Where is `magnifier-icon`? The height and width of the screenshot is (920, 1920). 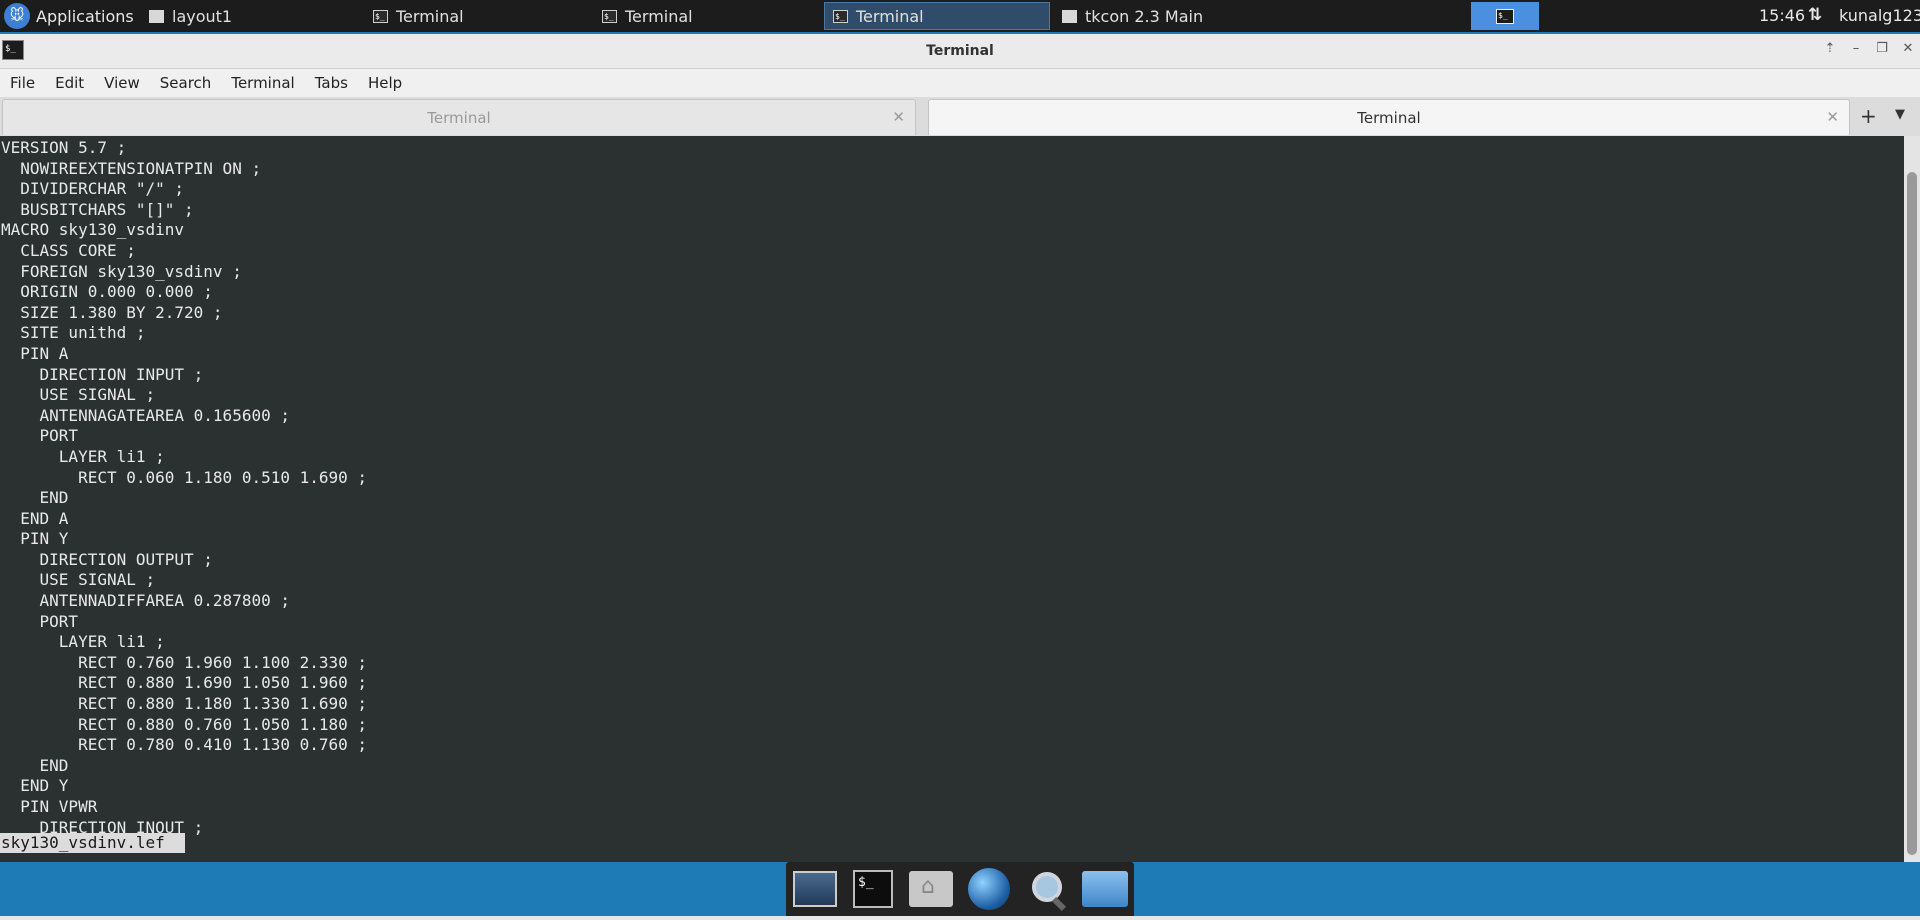 magnifier-icon is located at coordinates (1047, 889).